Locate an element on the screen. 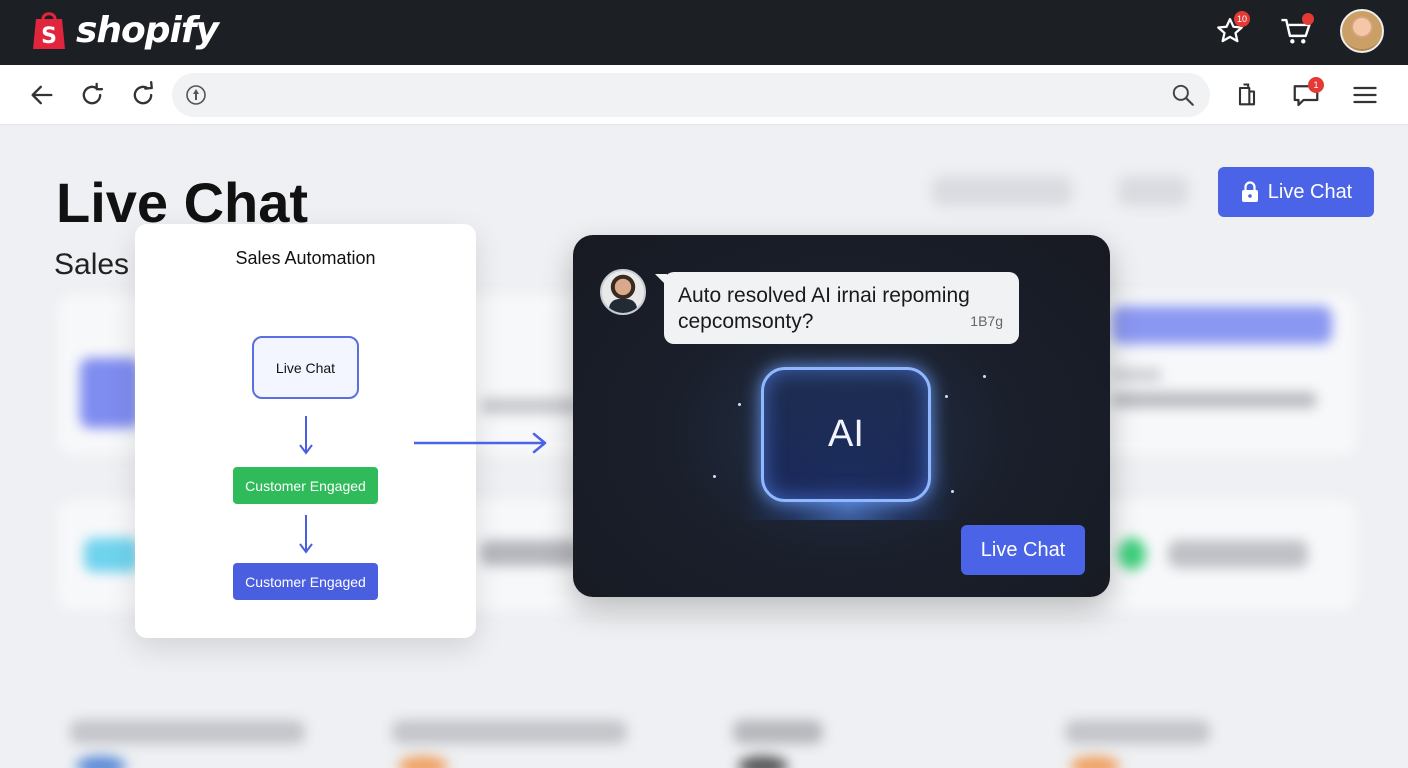 This screenshot has width=1408, height=768. messages-badge: 1 is located at coordinates (1316, 85).